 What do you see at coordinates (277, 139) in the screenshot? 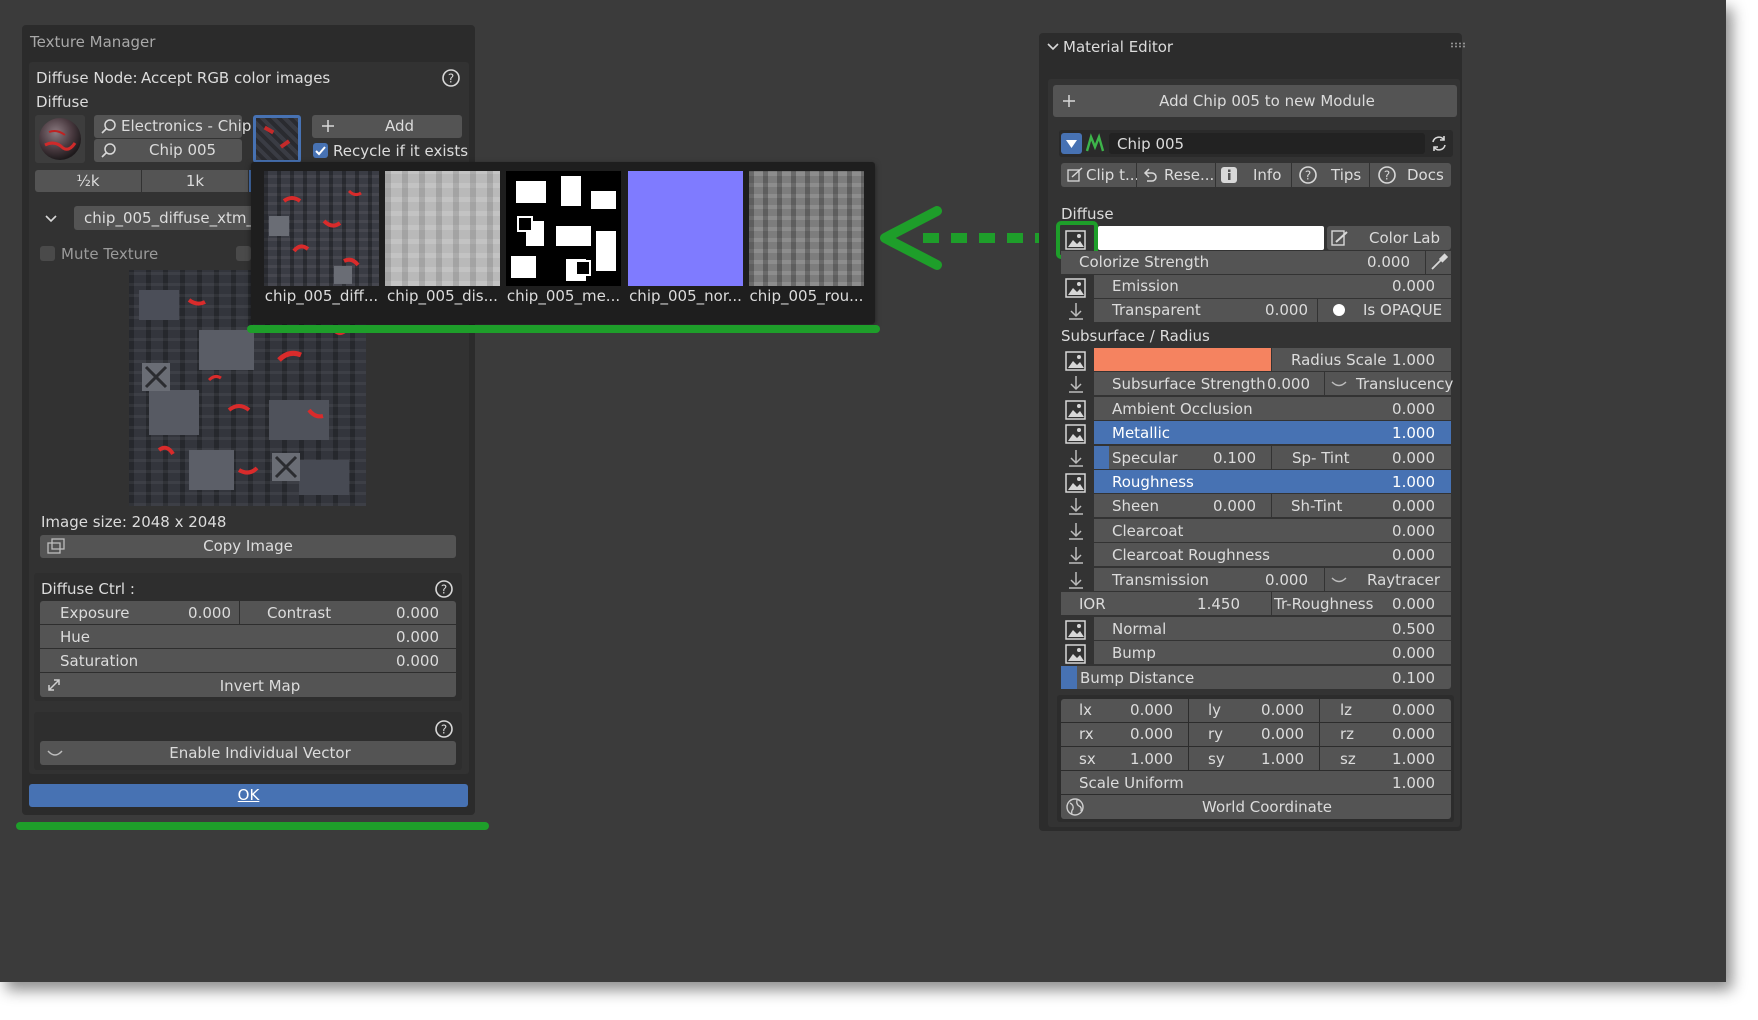
I see `texture-thumbnail-button` at bounding box center [277, 139].